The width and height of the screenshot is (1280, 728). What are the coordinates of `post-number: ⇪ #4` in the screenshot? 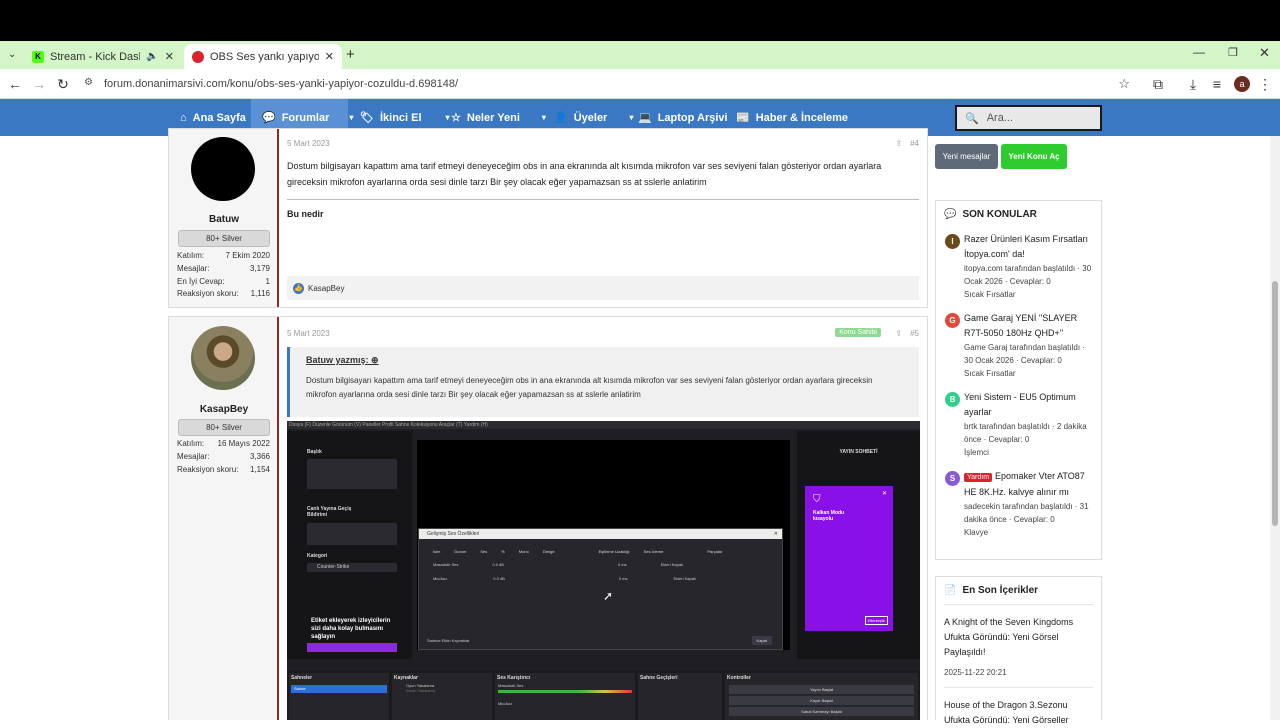 It's located at (907, 143).